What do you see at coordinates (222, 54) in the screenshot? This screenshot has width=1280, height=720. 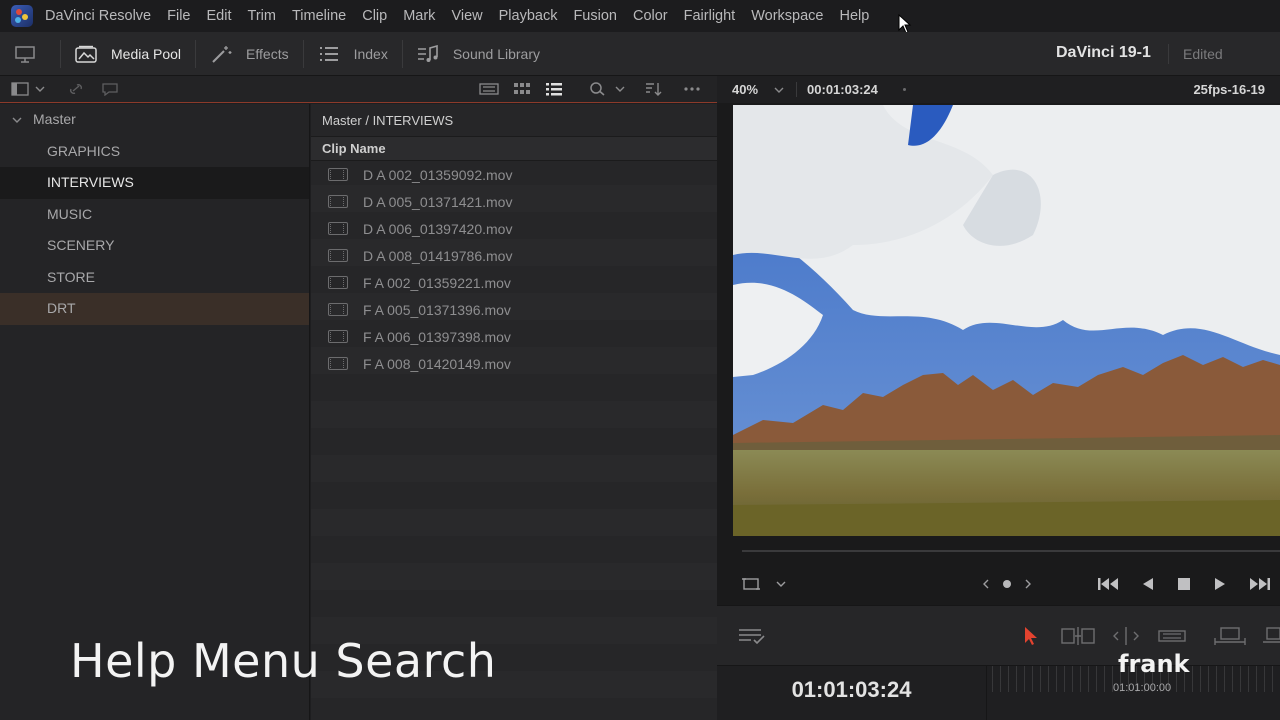 I see `magic-wand-icon` at bounding box center [222, 54].